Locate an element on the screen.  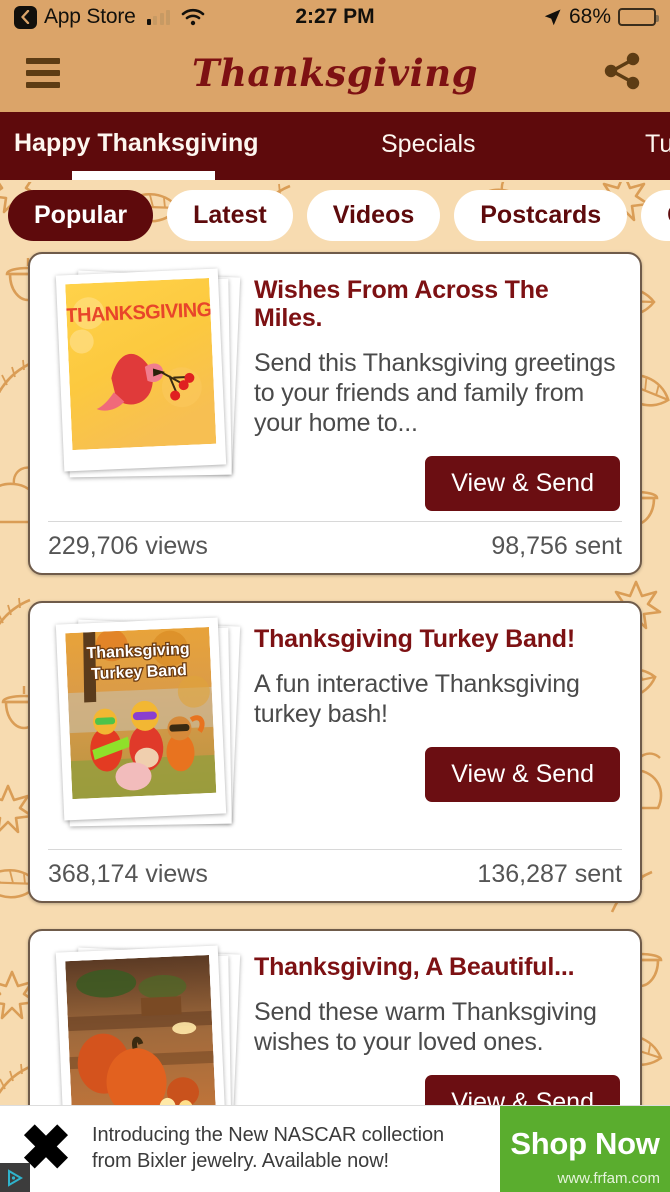
ecard-thumbnail: Thanksgiving Turkey Band is located at coordinates (146, 728).